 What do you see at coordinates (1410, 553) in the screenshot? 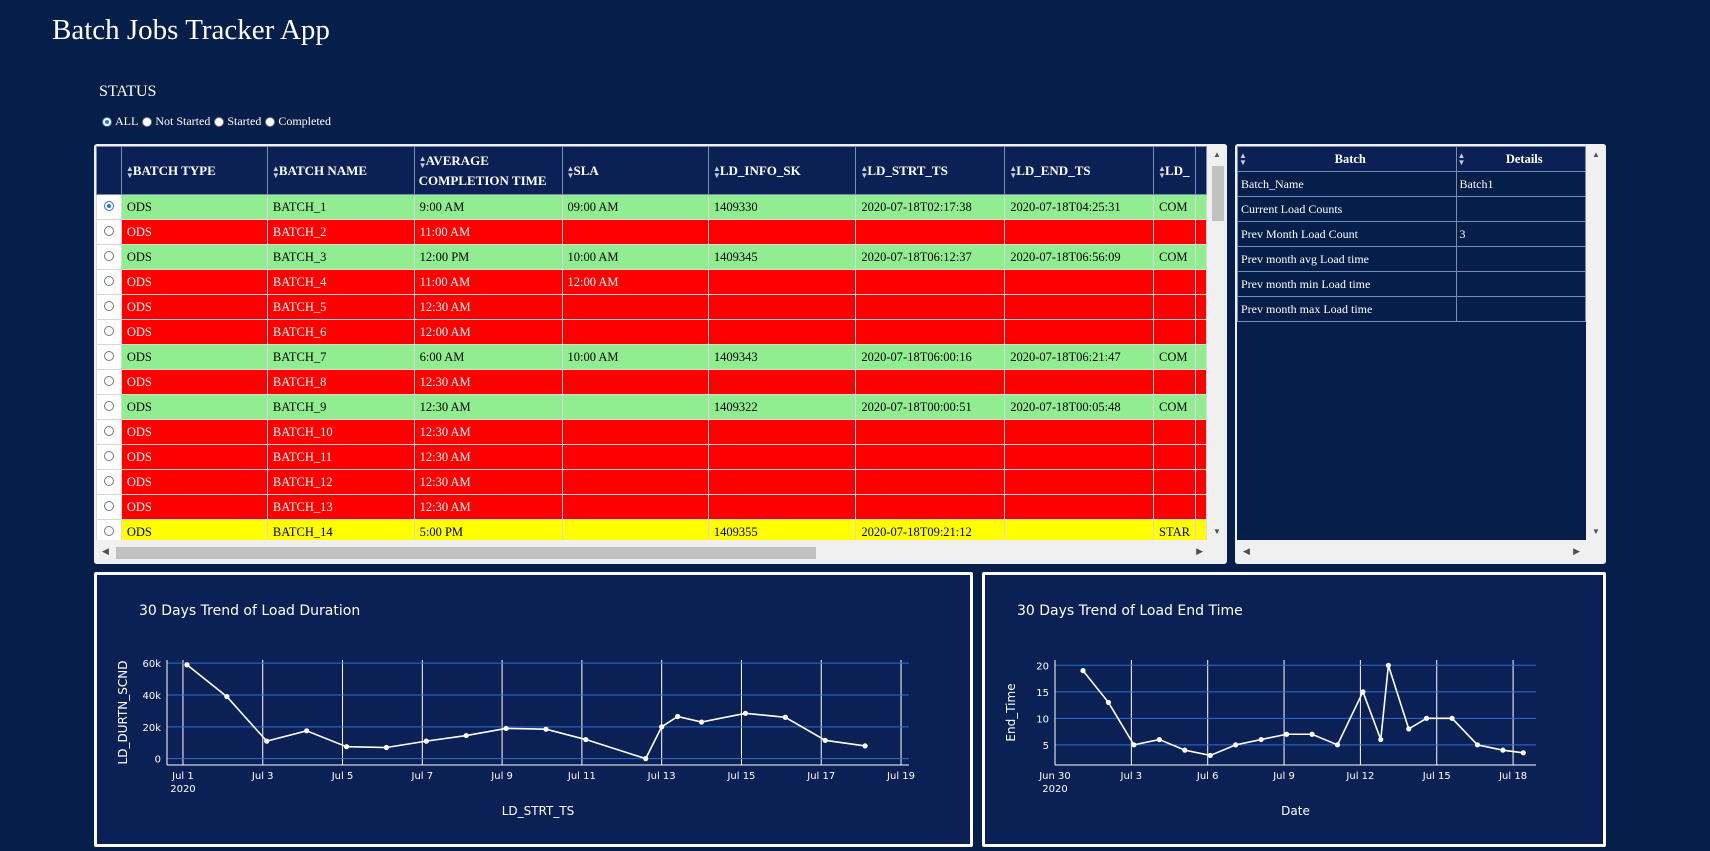
I see `details-horizontal-scrollbar: ◀ ▶` at bounding box center [1410, 553].